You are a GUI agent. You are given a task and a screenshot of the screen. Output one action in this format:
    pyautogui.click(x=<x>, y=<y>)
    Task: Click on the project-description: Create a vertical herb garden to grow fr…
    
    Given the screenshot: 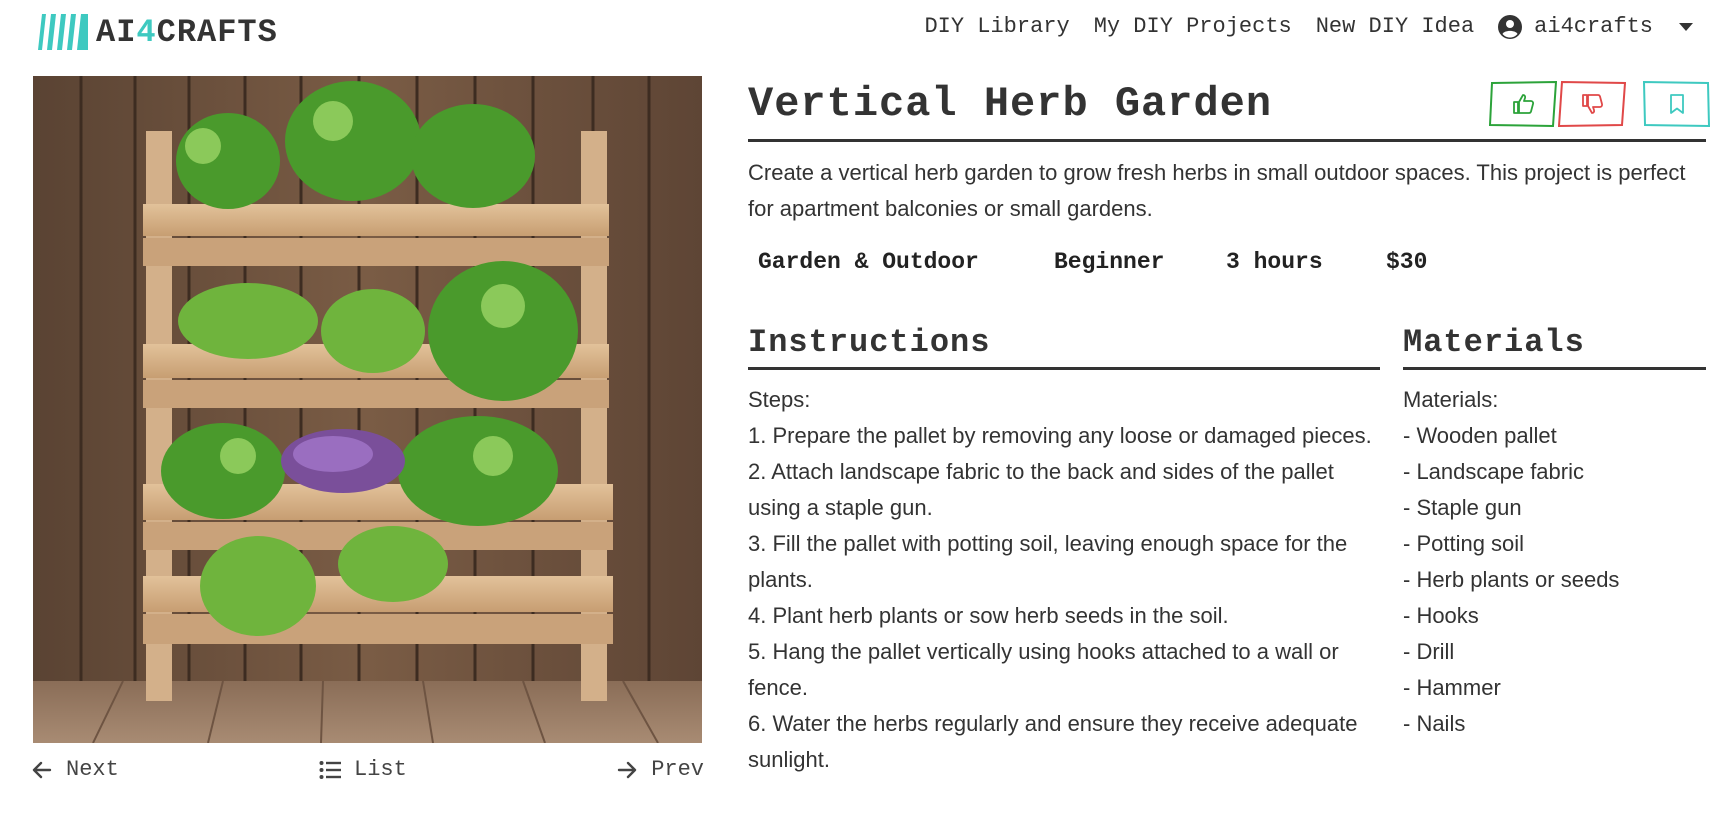 What is the action you would take?
    pyautogui.click(x=1217, y=190)
    